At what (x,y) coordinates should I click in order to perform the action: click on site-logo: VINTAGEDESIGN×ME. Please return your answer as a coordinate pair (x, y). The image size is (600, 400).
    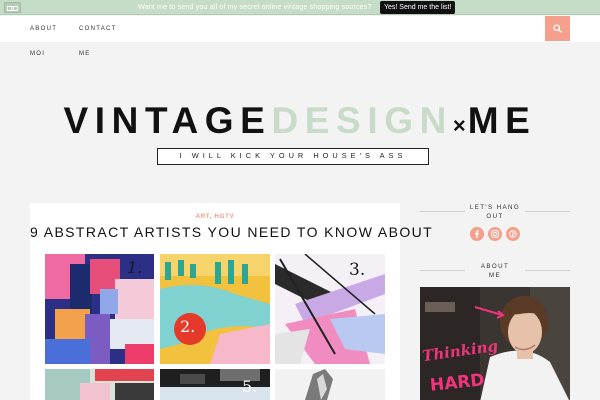
    Looking at the image, I should click on (300, 123).